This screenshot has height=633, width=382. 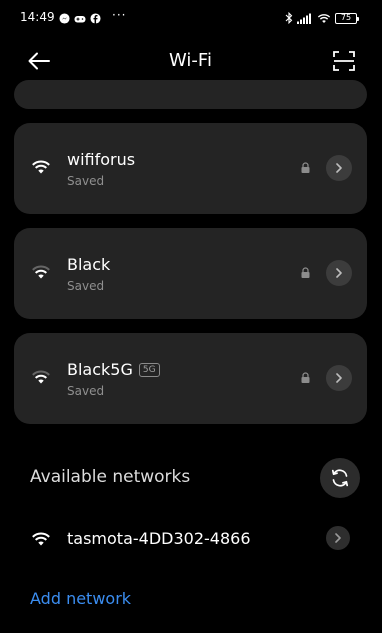 What do you see at coordinates (64, 18) in the screenshot?
I see `messenger-icon` at bounding box center [64, 18].